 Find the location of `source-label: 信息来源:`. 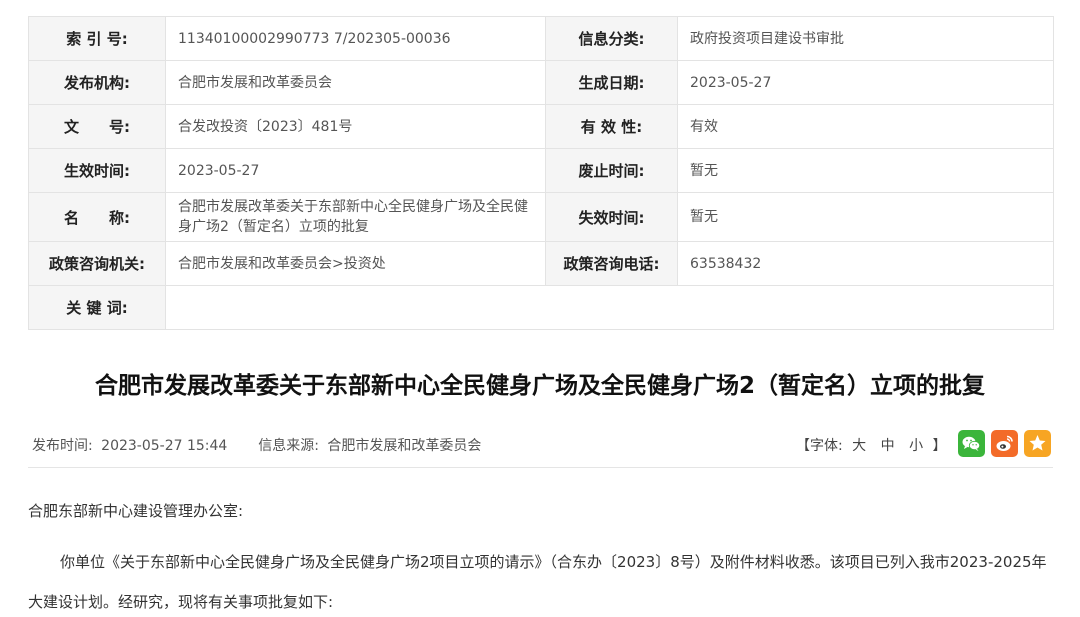

source-label: 信息来源: is located at coordinates (288, 446).